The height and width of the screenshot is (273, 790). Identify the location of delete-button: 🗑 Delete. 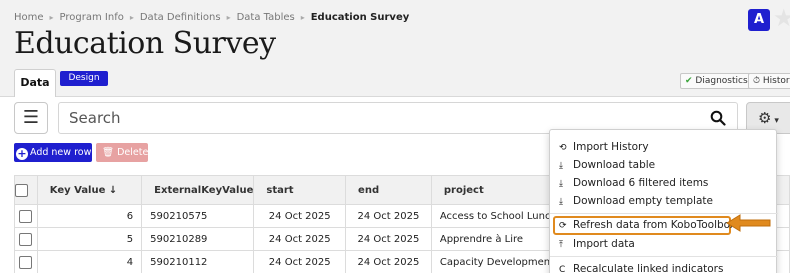
(122, 152).